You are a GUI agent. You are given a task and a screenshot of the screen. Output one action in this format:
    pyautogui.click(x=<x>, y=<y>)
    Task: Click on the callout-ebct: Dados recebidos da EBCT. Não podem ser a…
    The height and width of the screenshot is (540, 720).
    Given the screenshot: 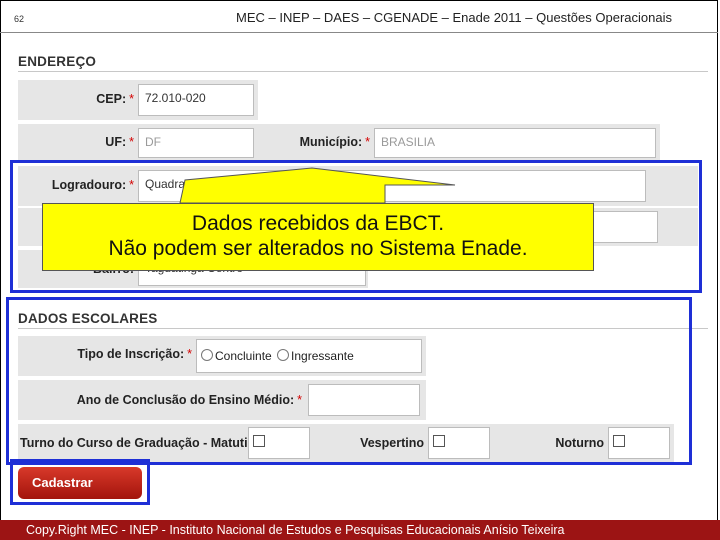 What is the action you would take?
    pyautogui.click(x=318, y=237)
    